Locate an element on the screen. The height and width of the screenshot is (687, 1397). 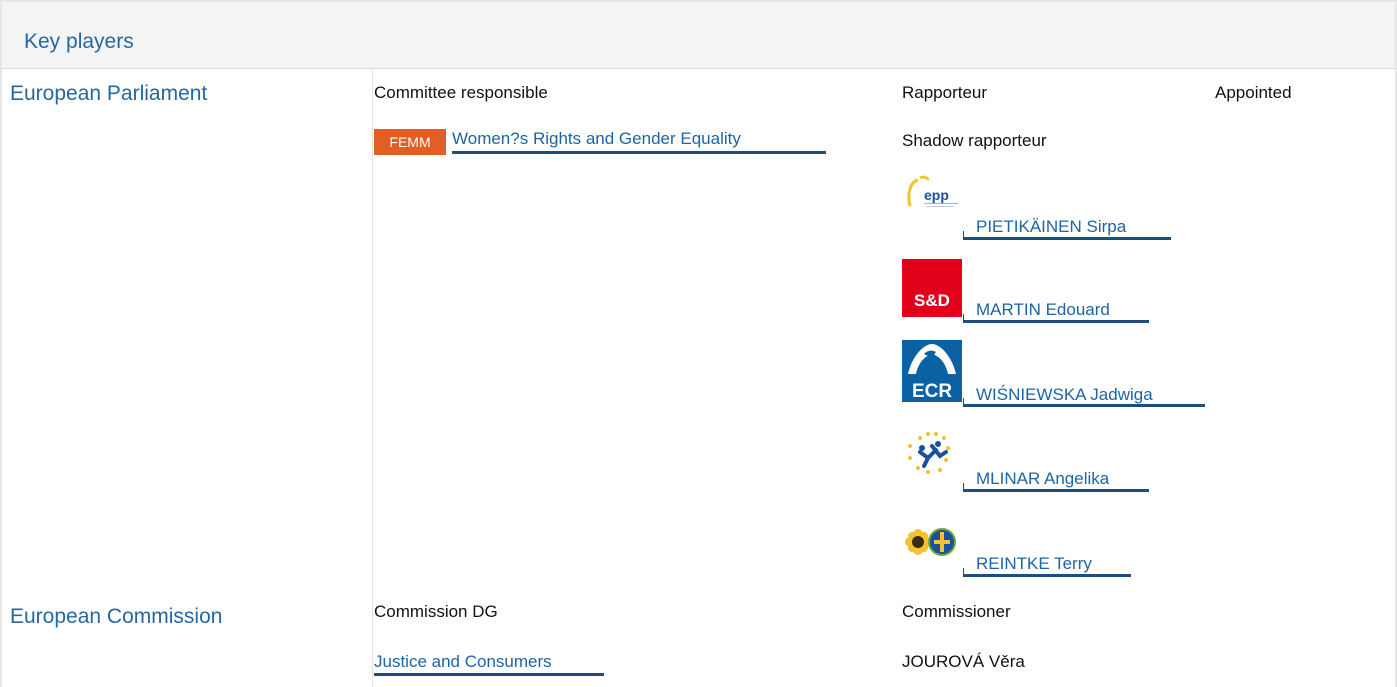
svg-text: ECR is located at coordinates (932, 391).